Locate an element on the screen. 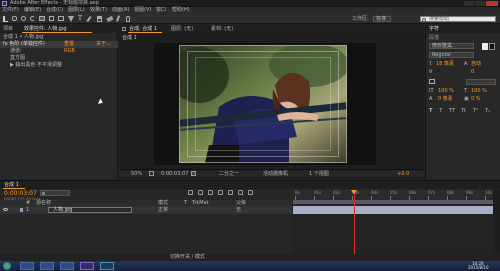 The image size is (500, 271). tracking-value: 0 is located at coordinates (472, 72).